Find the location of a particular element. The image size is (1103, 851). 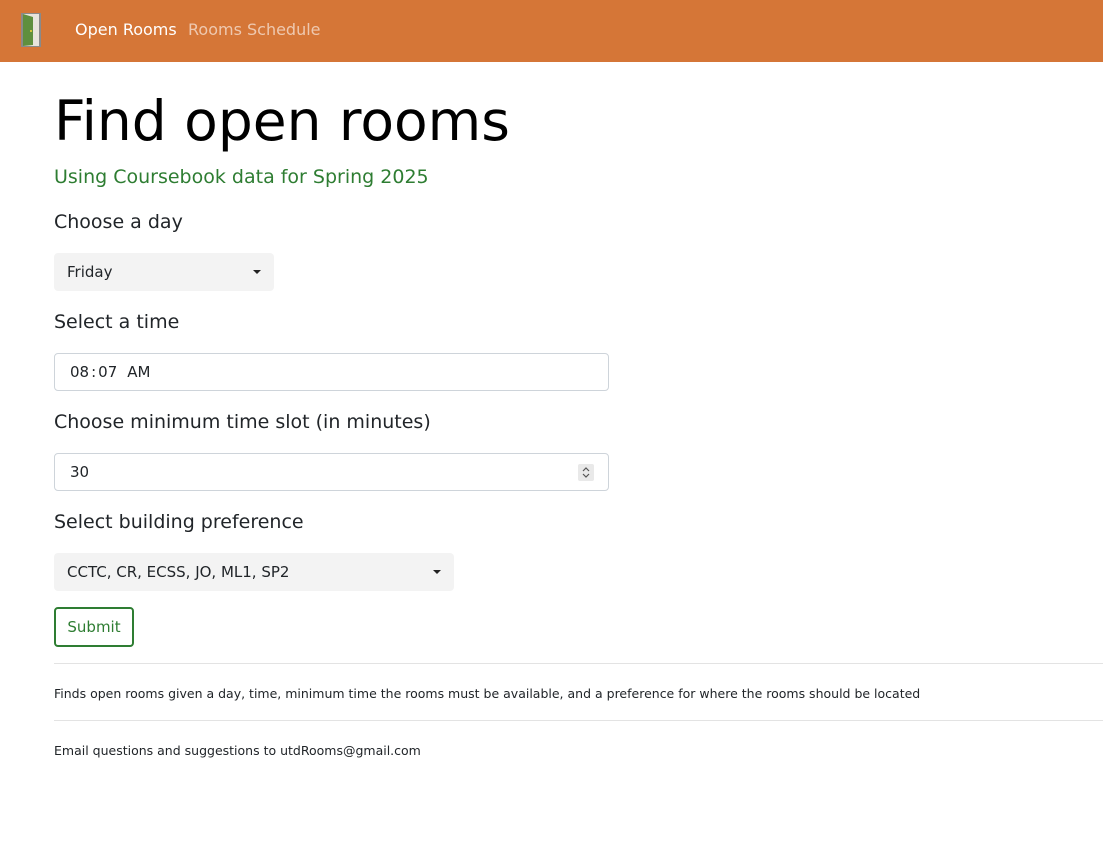

time-hour: 08 is located at coordinates (79, 372).